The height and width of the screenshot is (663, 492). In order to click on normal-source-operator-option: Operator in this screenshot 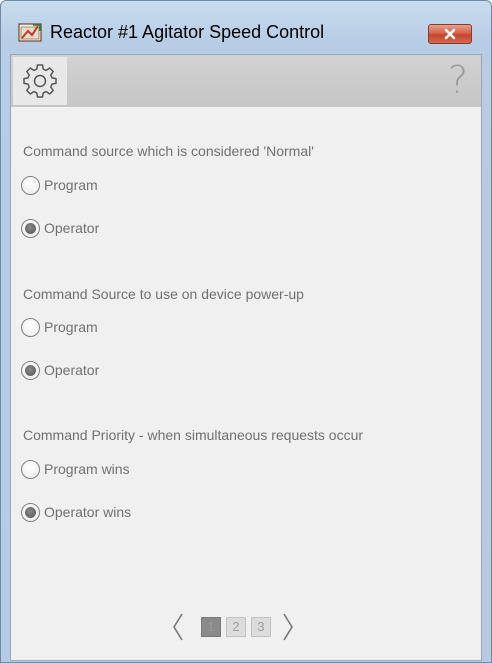, I will do `click(60, 228)`.